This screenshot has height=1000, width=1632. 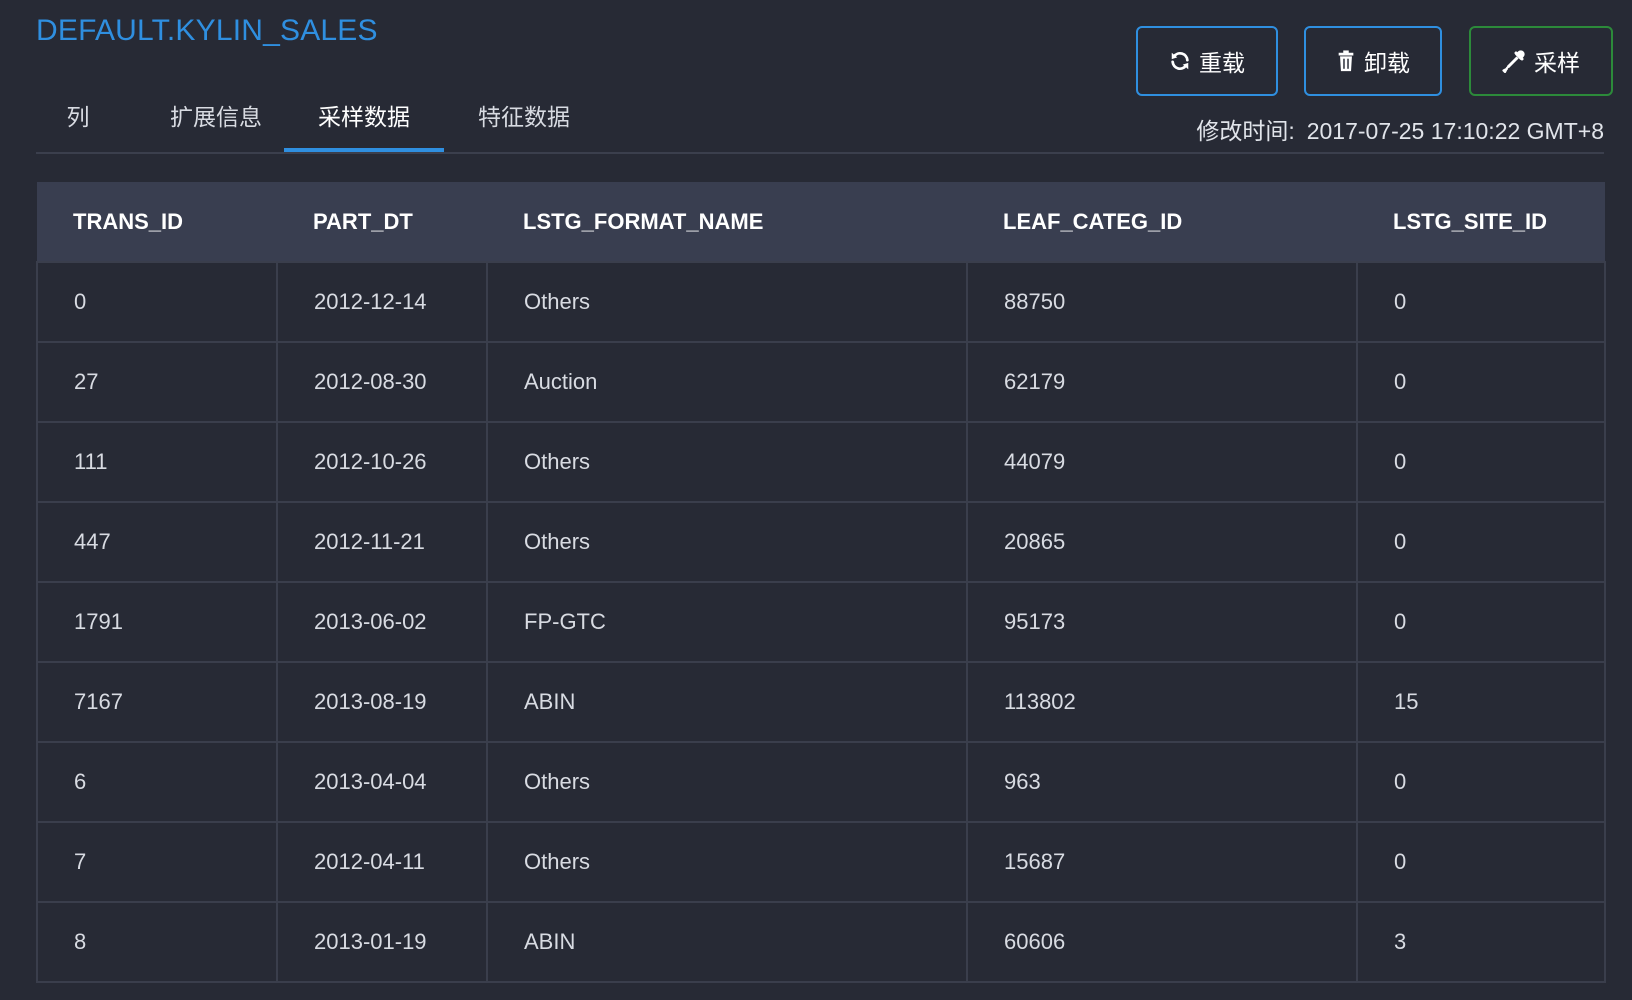 What do you see at coordinates (1162, 302) in the screenshot?
I see `table-cell: 88750` at bounding box center [1162, 302].